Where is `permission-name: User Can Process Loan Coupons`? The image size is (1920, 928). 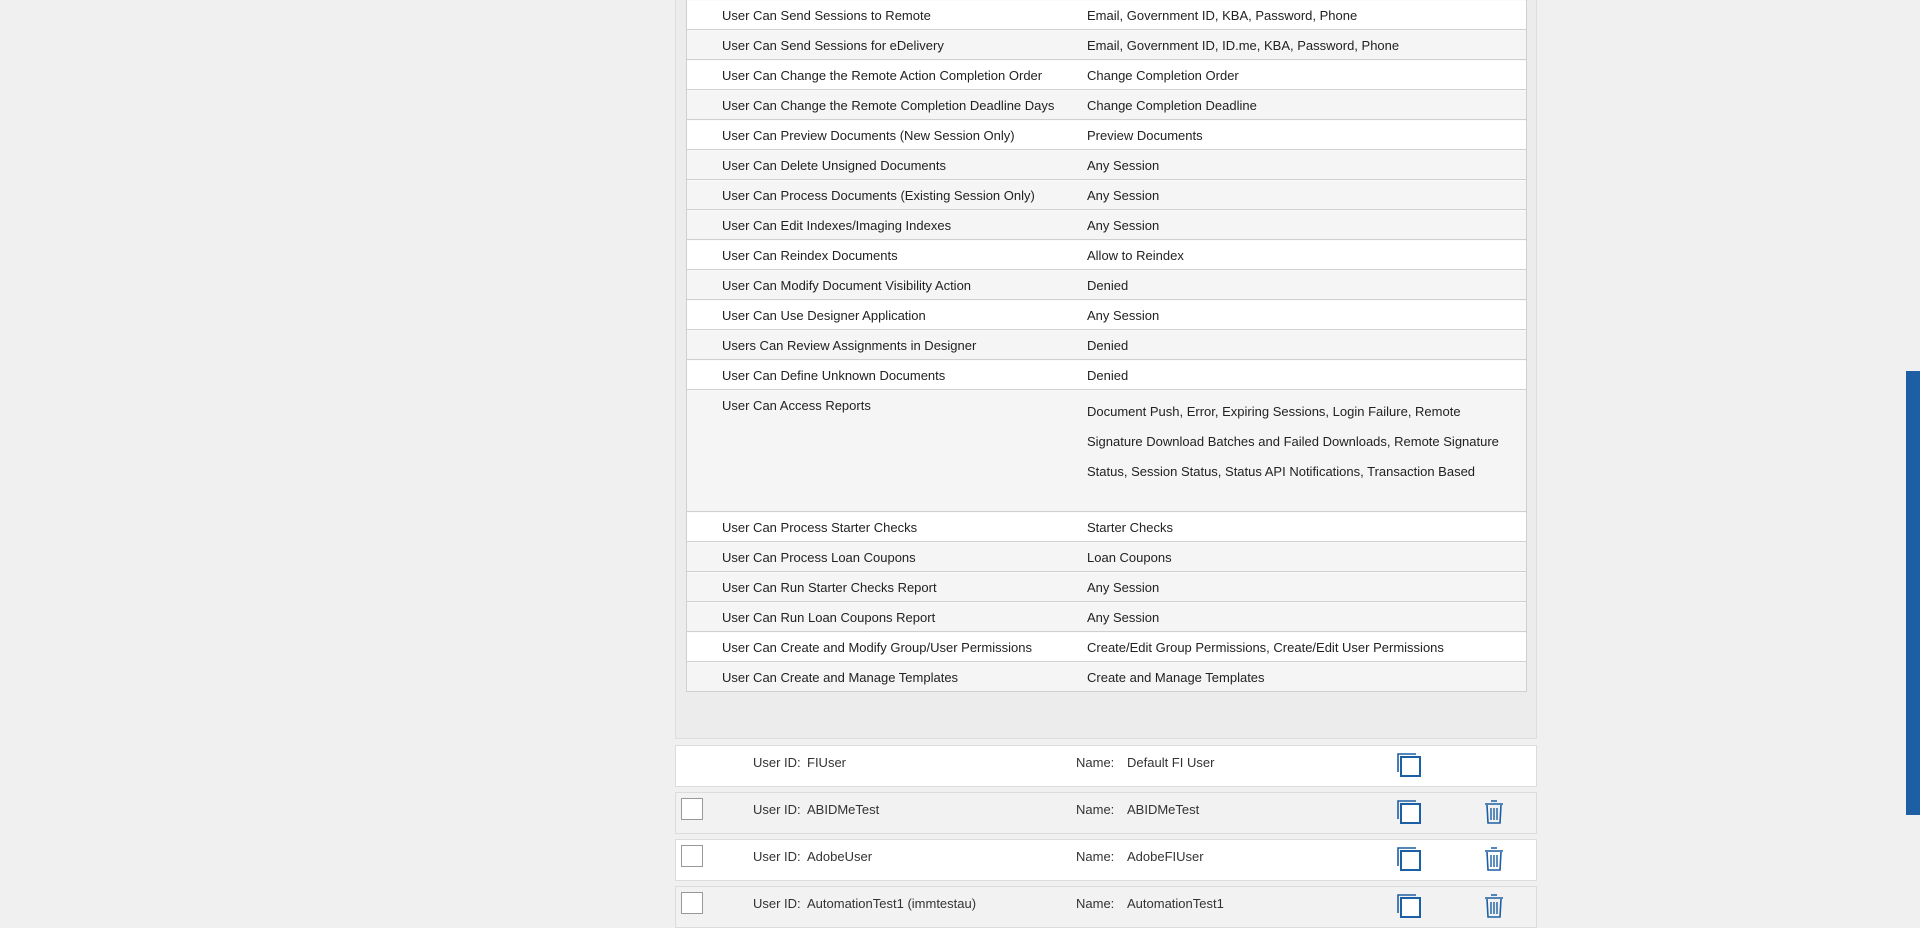 permission-name: User Can Process Loan Coupons is located at coordinates (819, 557).